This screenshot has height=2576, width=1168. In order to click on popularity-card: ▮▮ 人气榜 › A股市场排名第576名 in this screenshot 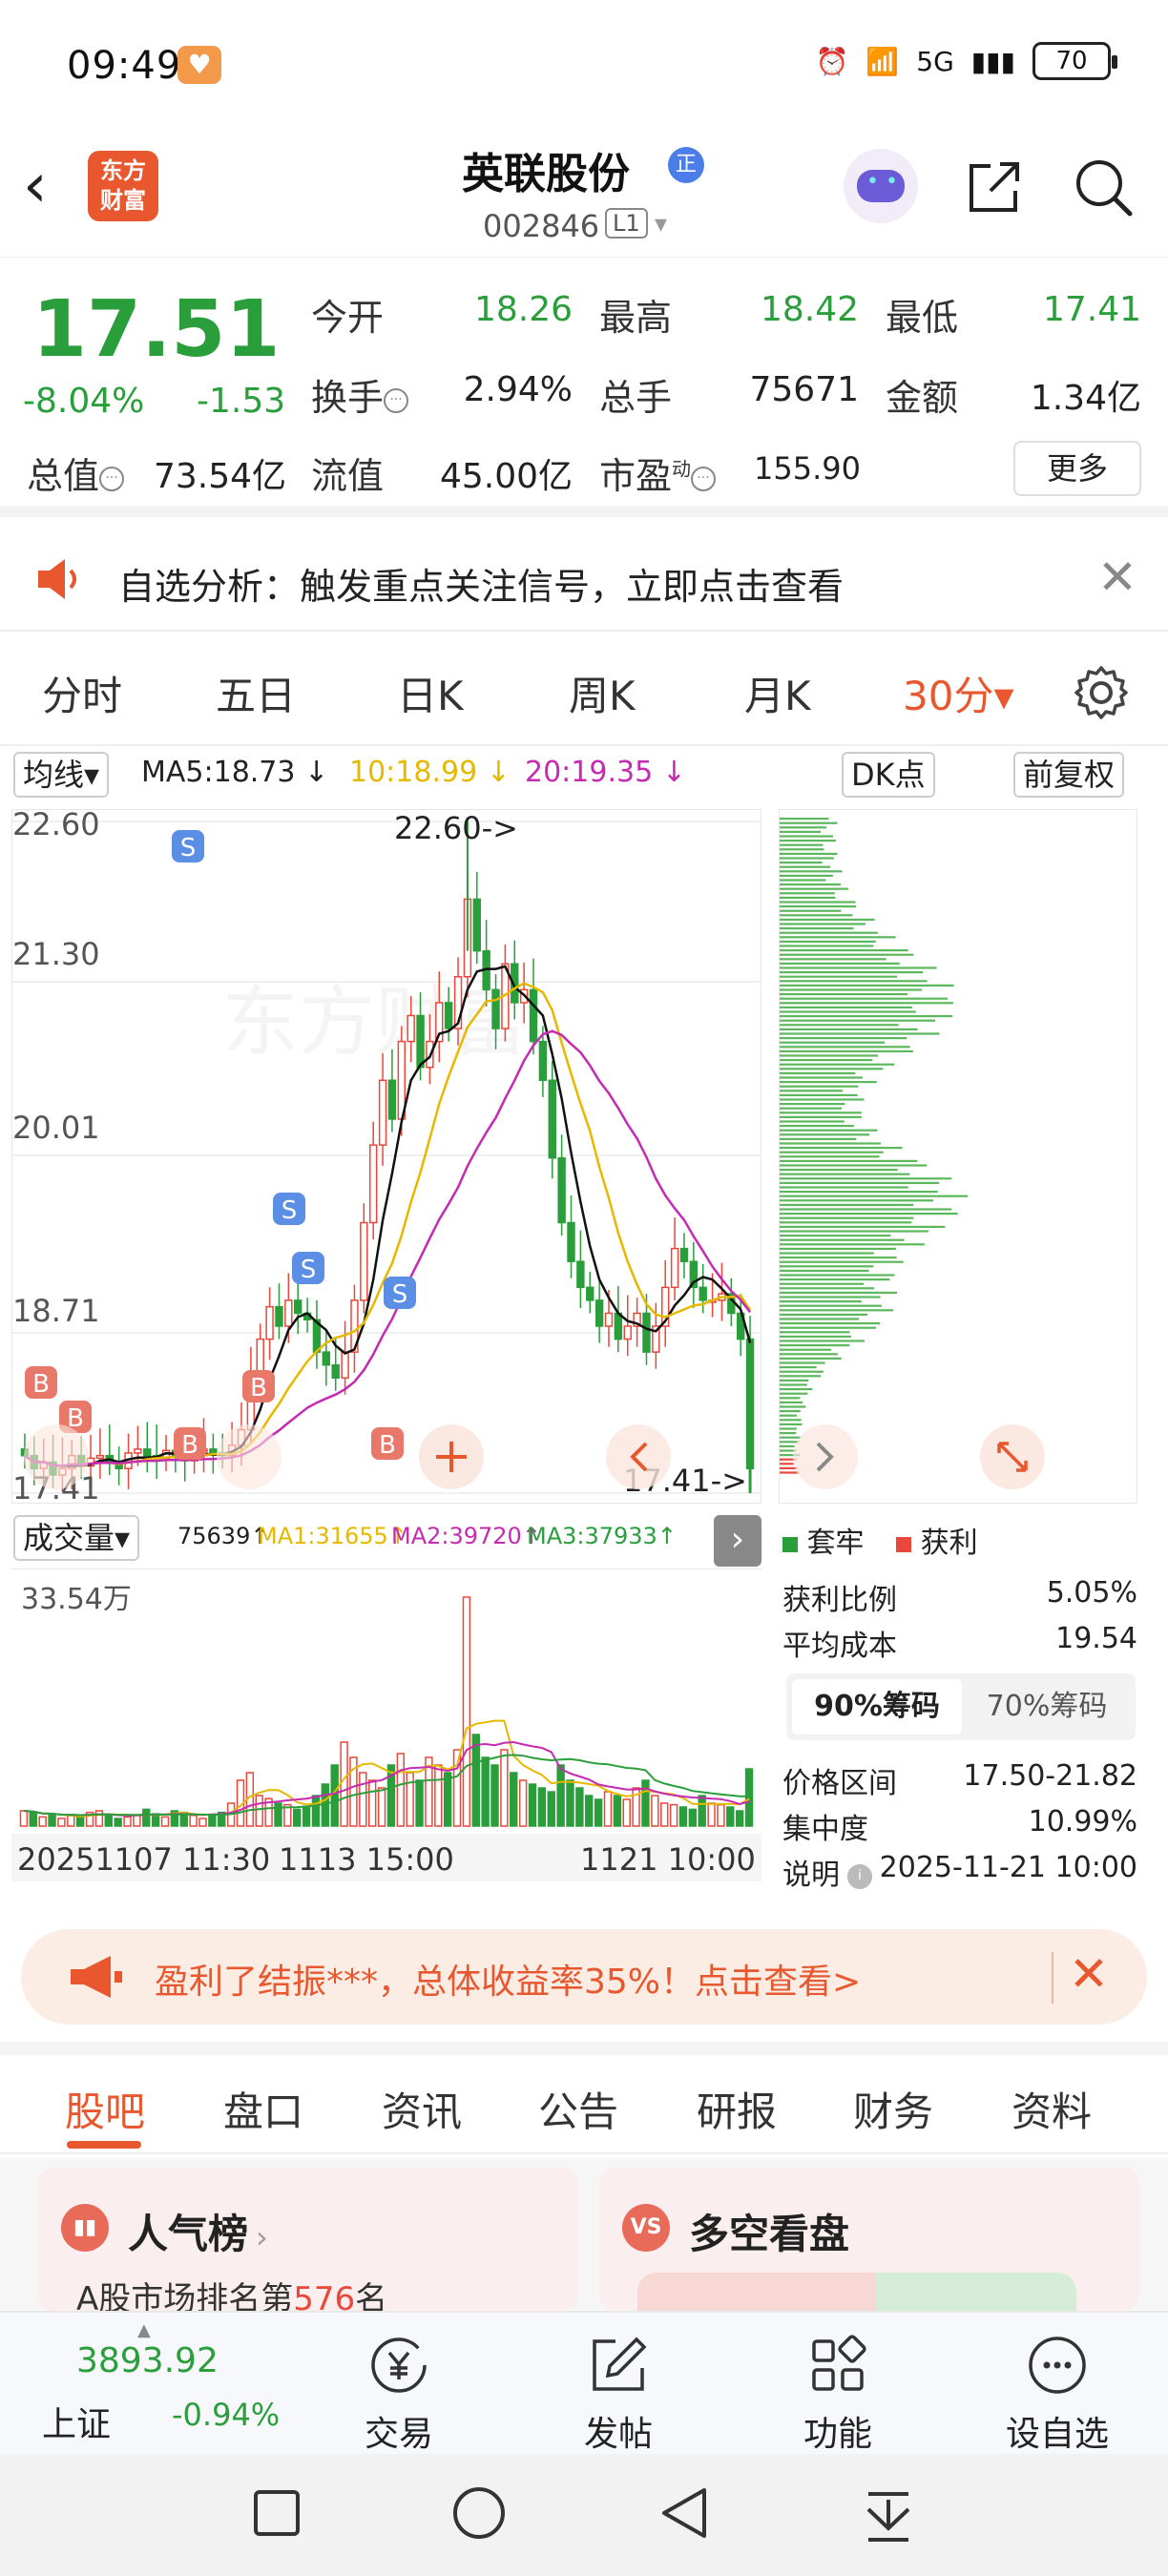, I will do `click(308, 2243)`.